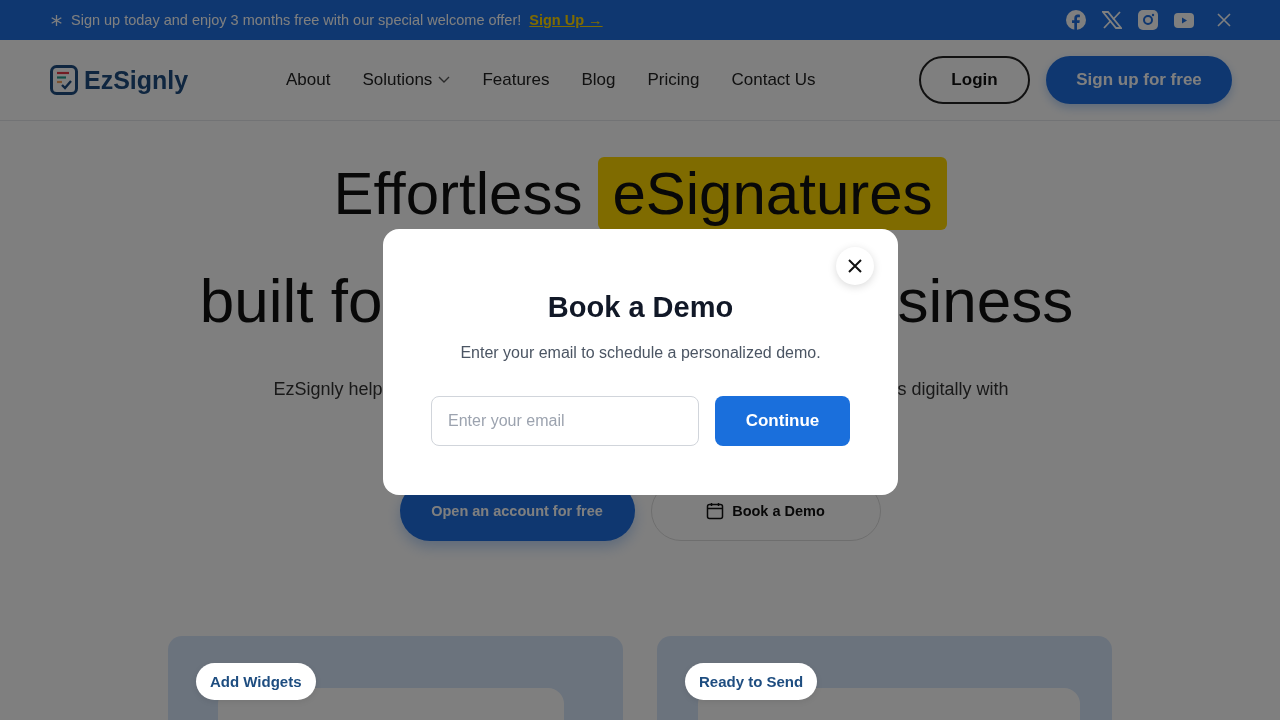 Image resolution: width=1280 pixels, height=720 pixels. I want to click on nav-link: Blog, so click(598, 80).